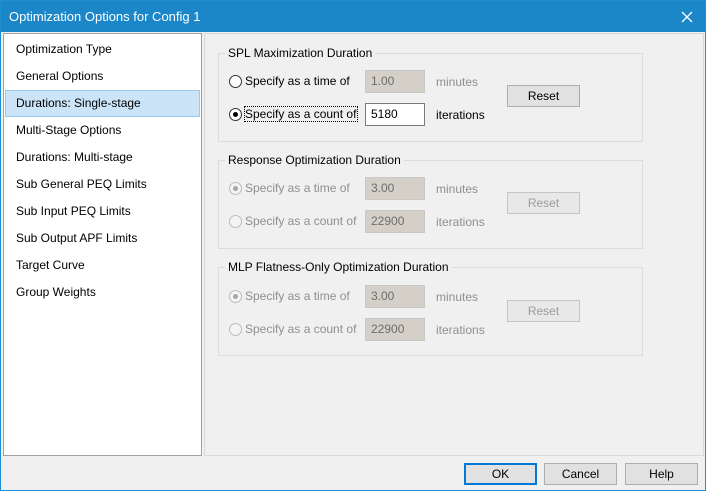 The width and height of the screenshot is (706, 491). I want to click on nav-item-durations-single-stage: Durations: Single-stage, so click(102, 103).